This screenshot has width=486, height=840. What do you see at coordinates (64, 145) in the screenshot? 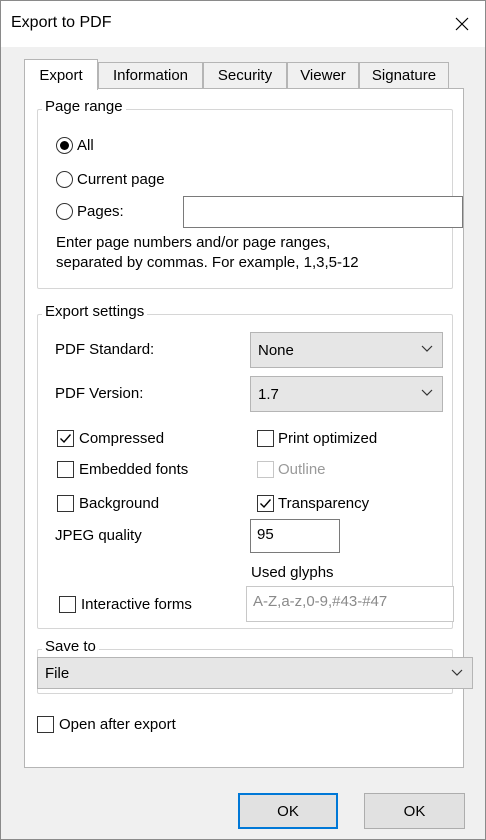
I see `radio-all` at bounding box center [64, 145].